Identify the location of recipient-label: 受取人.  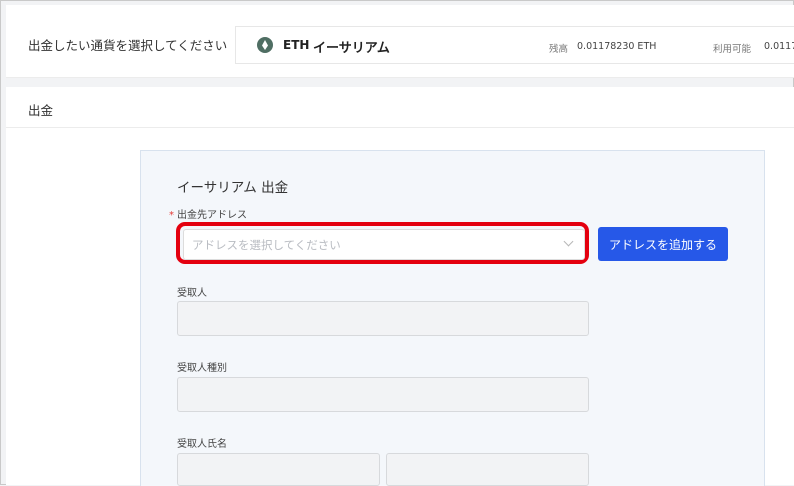
(192, 293).